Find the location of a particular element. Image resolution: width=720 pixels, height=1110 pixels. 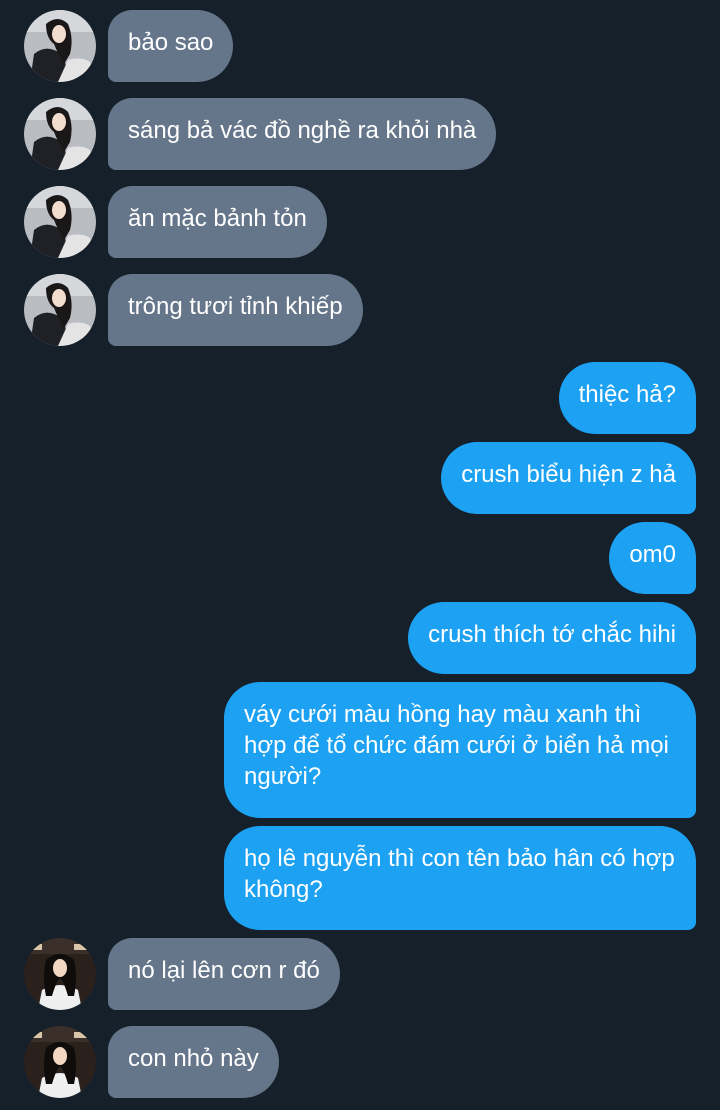

message-row-incoming: con nhỏ này is located at coordinates (360, 1062).